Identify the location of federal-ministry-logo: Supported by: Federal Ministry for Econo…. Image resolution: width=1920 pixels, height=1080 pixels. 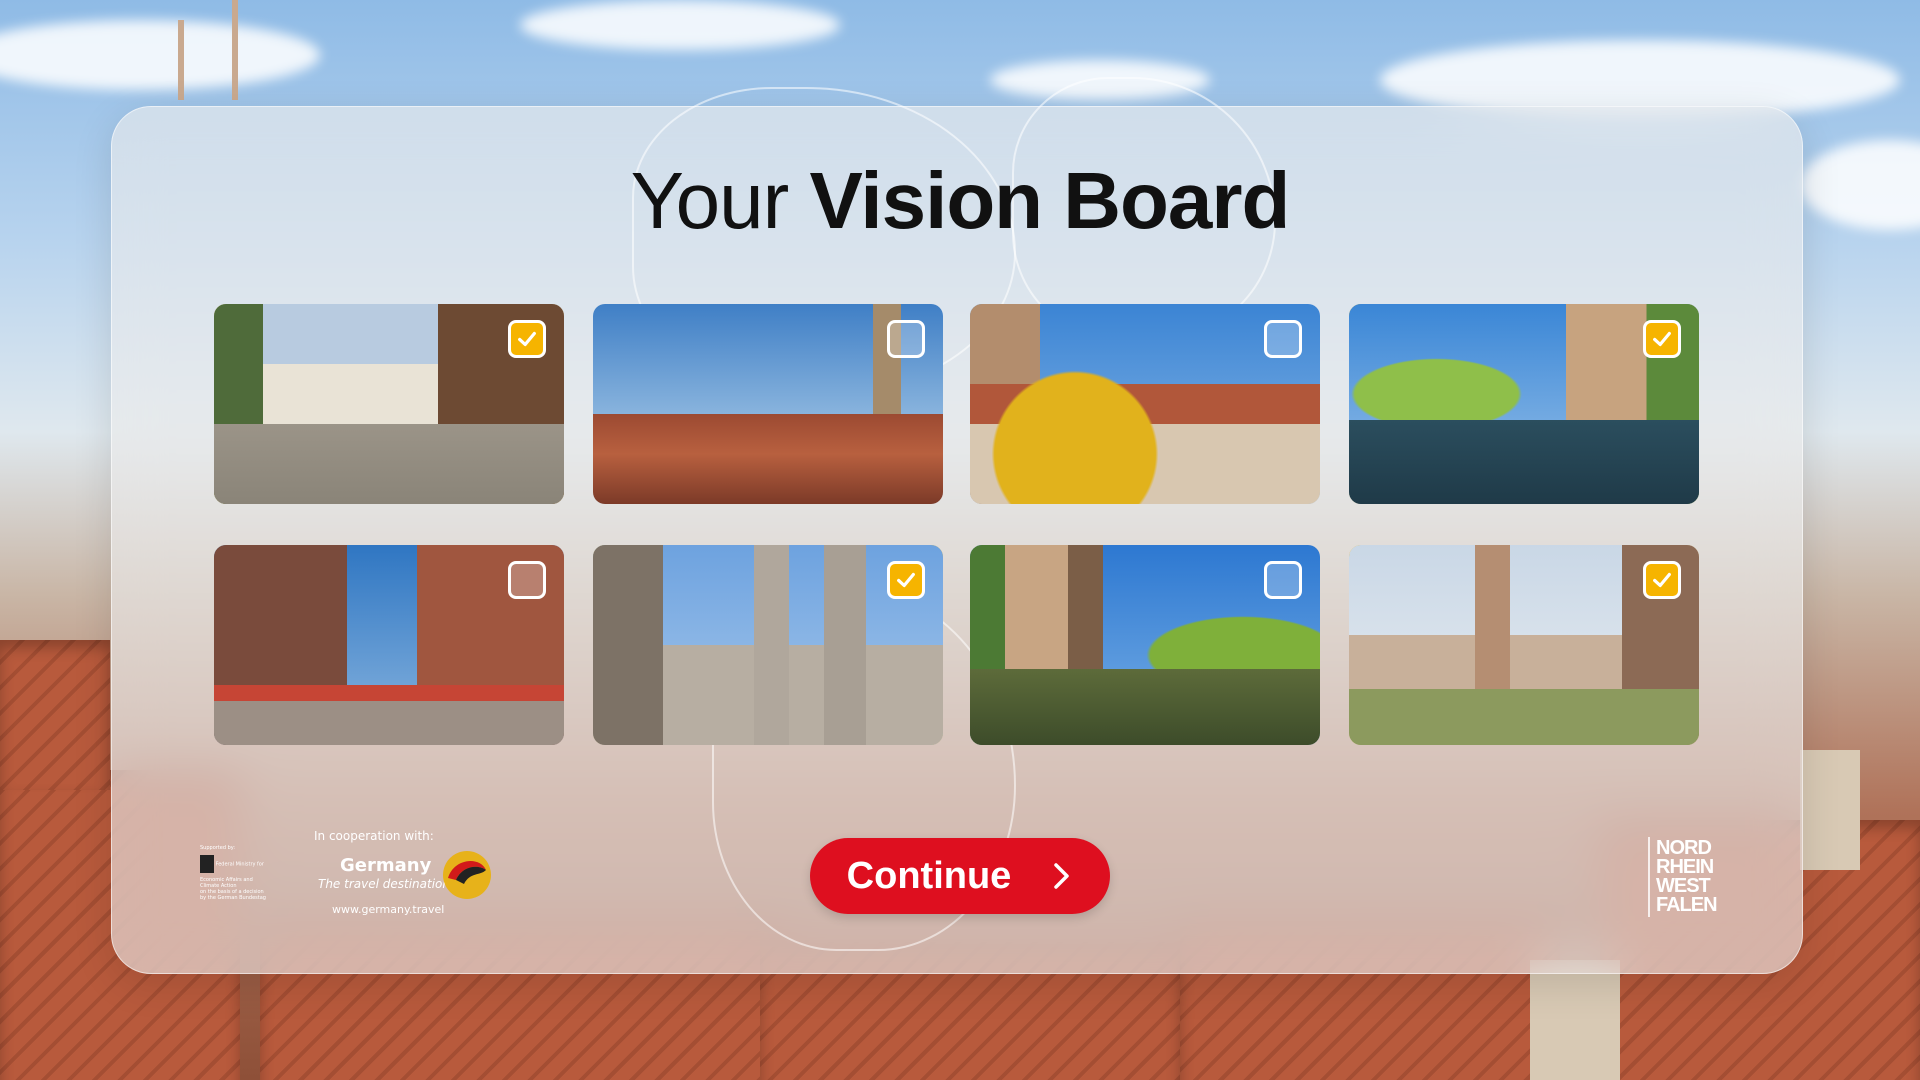
(235, 873).